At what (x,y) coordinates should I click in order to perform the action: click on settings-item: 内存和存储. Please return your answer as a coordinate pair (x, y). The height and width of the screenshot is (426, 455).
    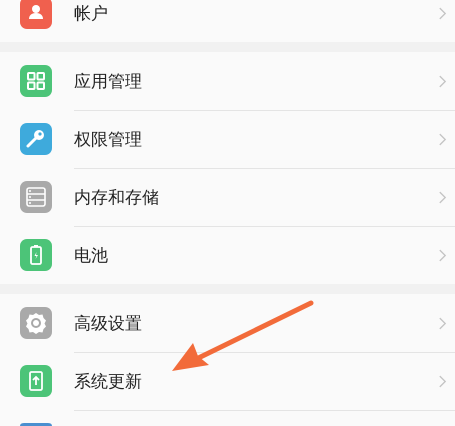
    Looking at the image, I should click on (227, 197).